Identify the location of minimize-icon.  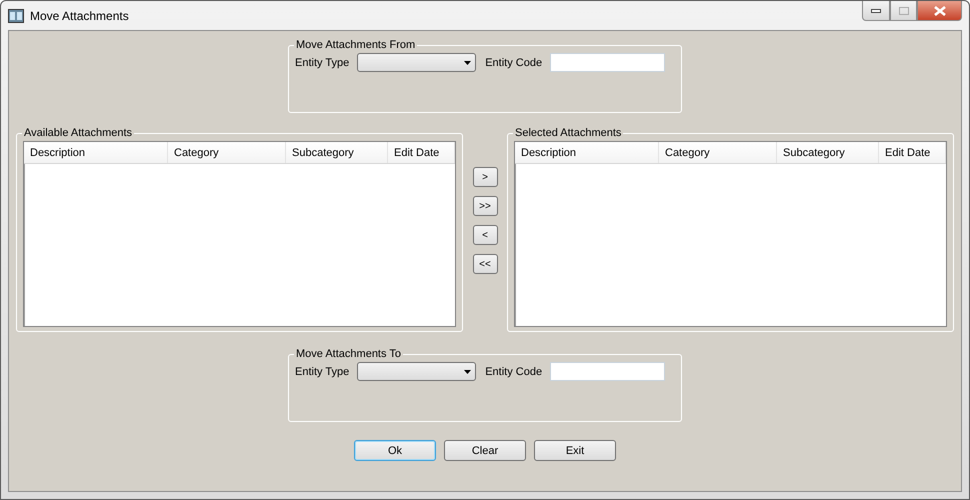
(876, 10).